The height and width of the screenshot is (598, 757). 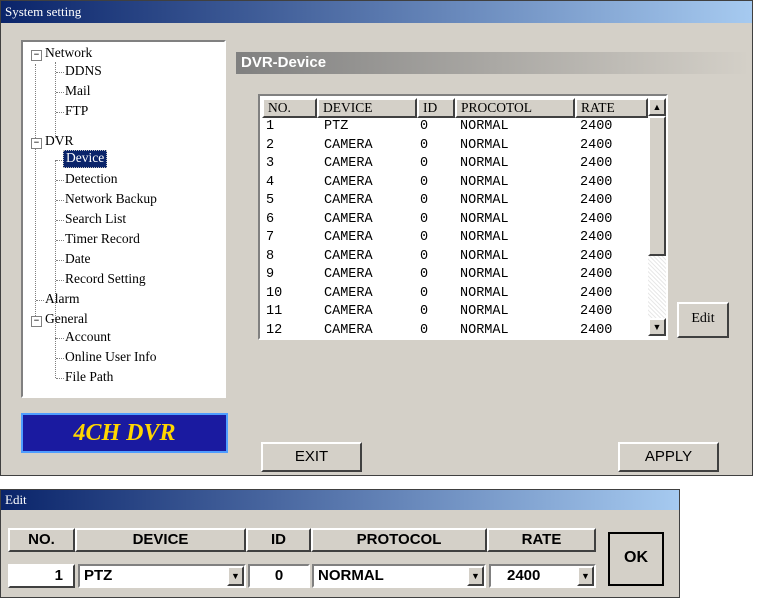 I want to click on tree-item-account: Account, so click(x=88, y=338).